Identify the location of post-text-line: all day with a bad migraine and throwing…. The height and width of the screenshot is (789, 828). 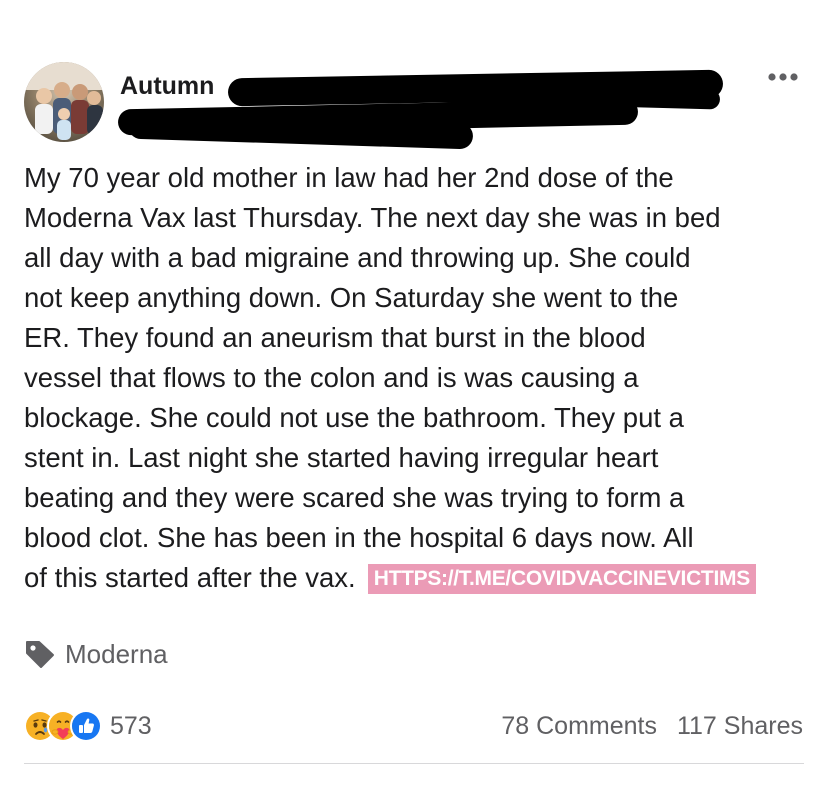
(357, 257).